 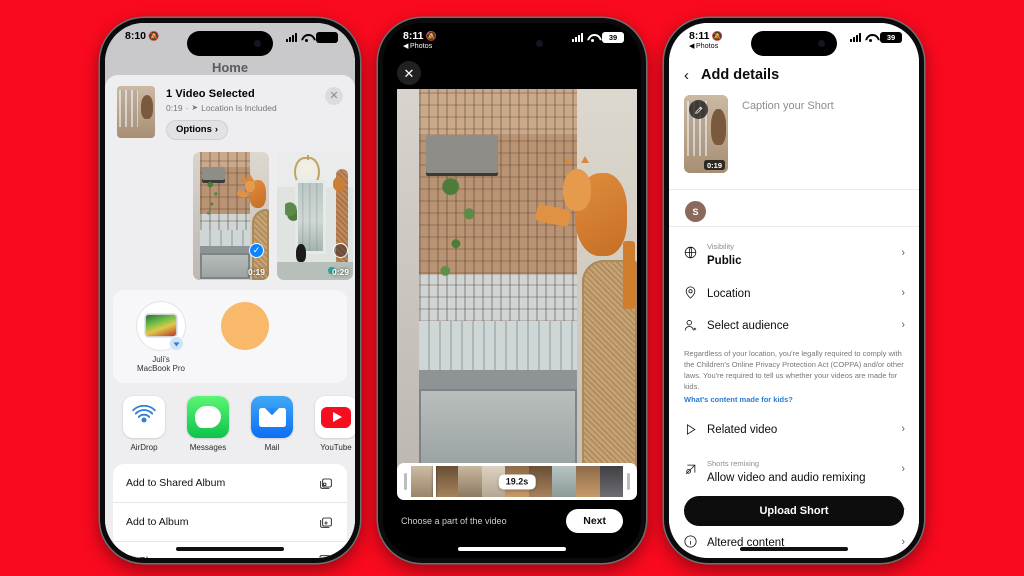 I want to click on page-header: ‹ Add details, so click(x=794, y=75).